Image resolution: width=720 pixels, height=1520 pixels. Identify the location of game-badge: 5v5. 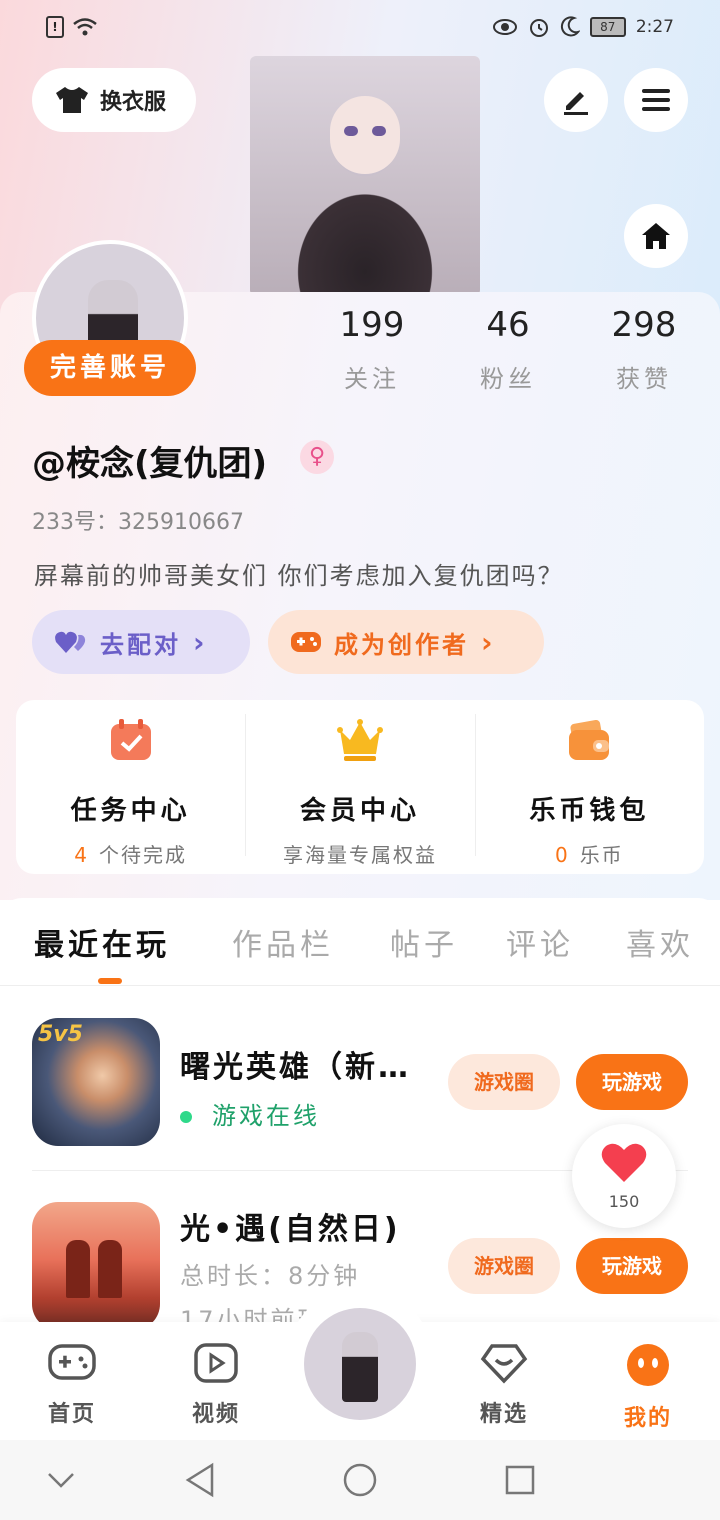
(60, 1034).